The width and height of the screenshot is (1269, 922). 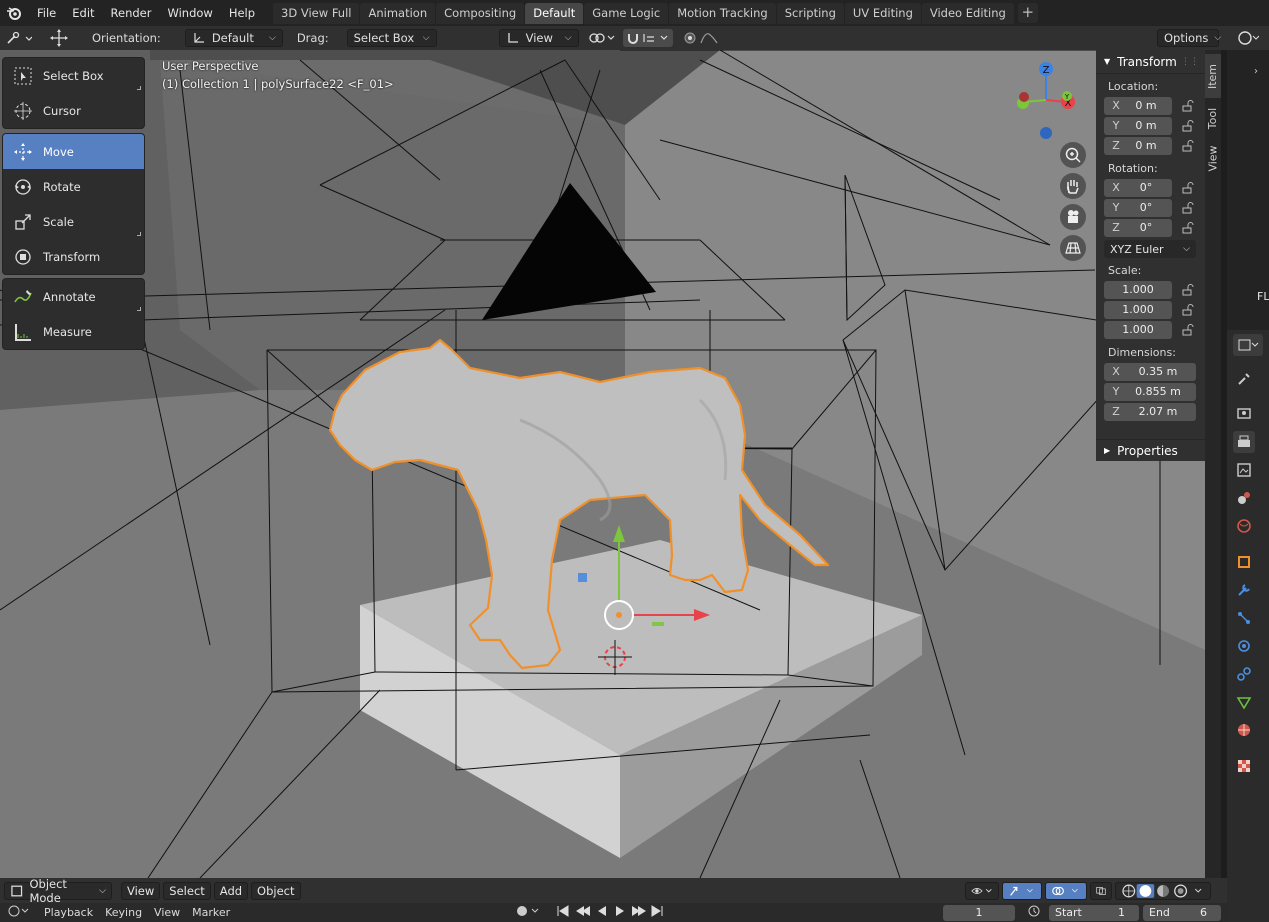 What do you see at coordinates (14, 13) in the screenshot?
I see `blender-logo-icon` at bounding box center [14, 13].